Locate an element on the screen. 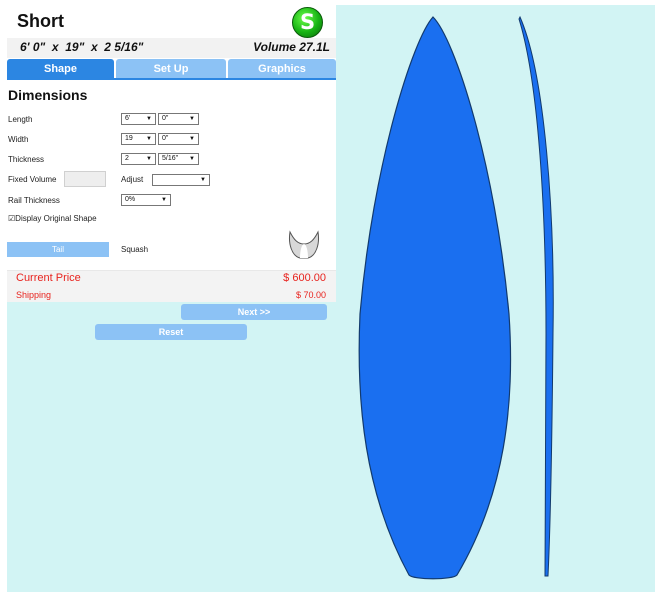 Image resolution: width=655 pixels, height=593 pixels. tab-set-up: Set Up is located at coordinates (171, 69).